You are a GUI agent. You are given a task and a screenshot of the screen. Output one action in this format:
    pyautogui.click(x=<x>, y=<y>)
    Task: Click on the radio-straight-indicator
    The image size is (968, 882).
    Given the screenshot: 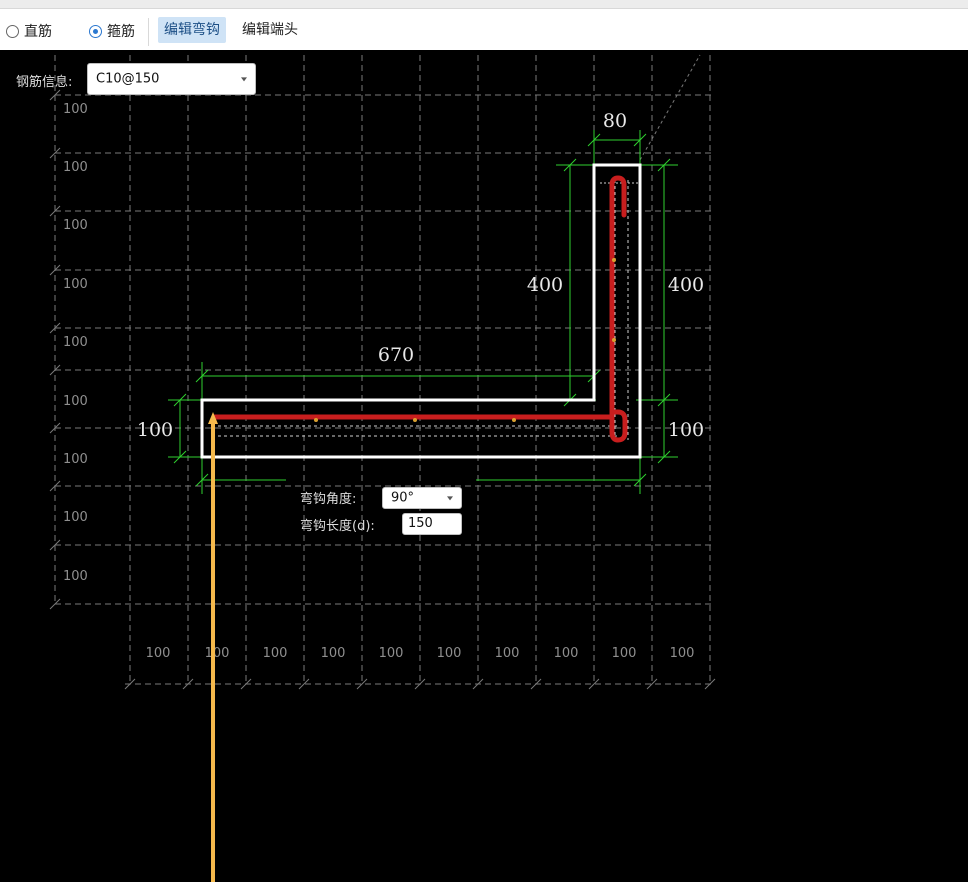 What is the action you would take?
    pyautogui.click(x=12, y=31)
    